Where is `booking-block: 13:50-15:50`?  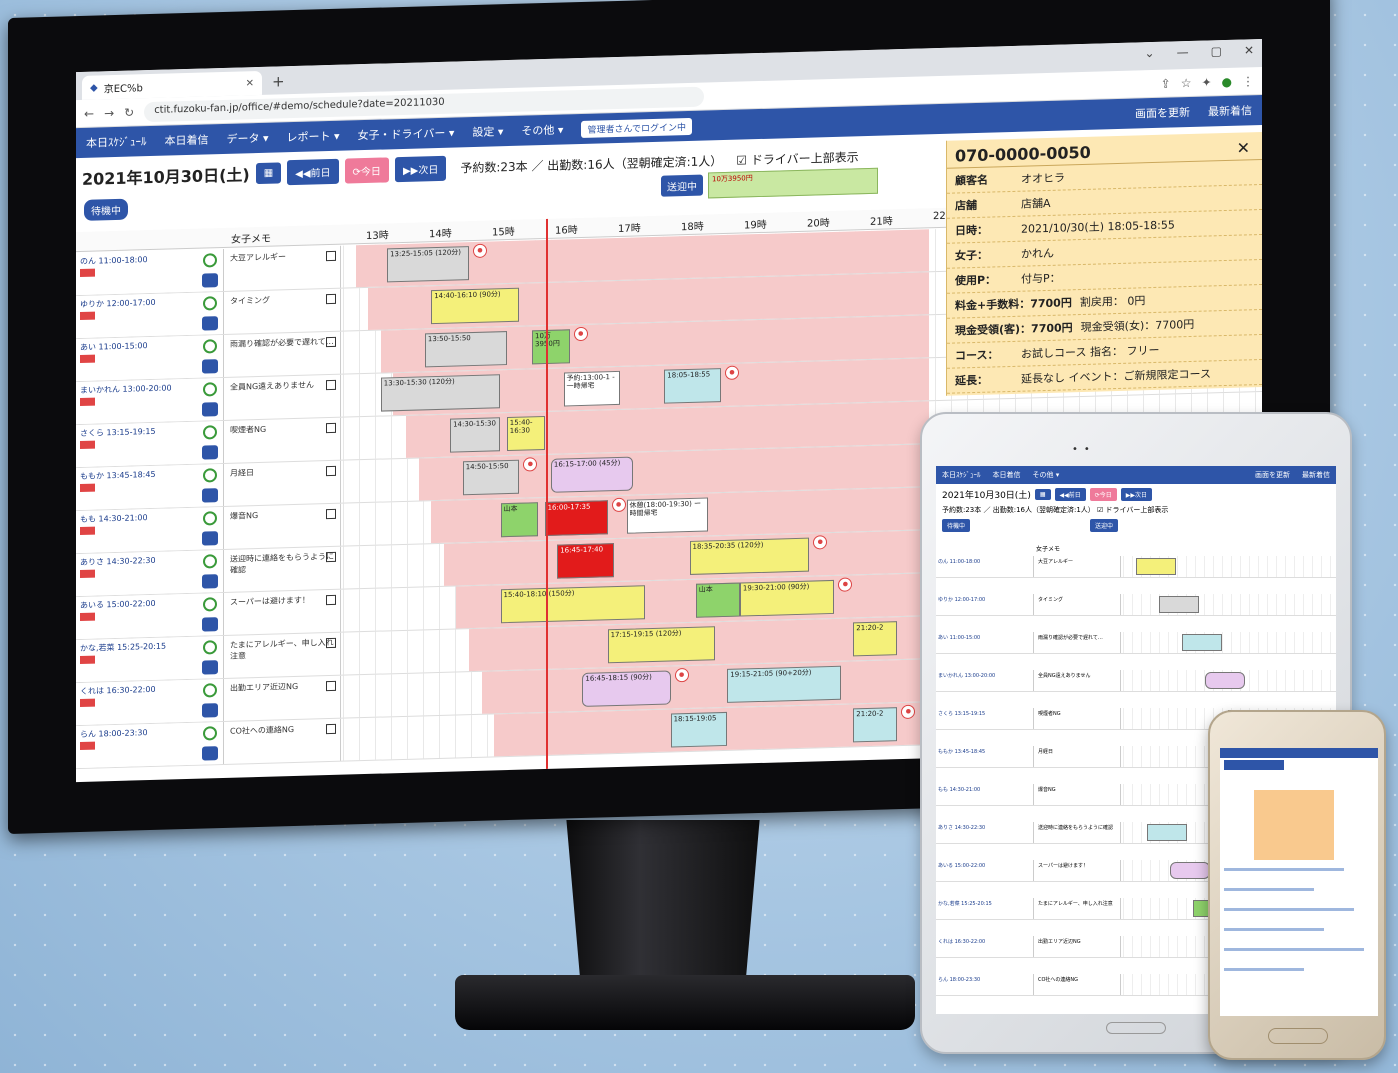
booking-block: 13:50-15:50 is located at coordinates (465, 349).